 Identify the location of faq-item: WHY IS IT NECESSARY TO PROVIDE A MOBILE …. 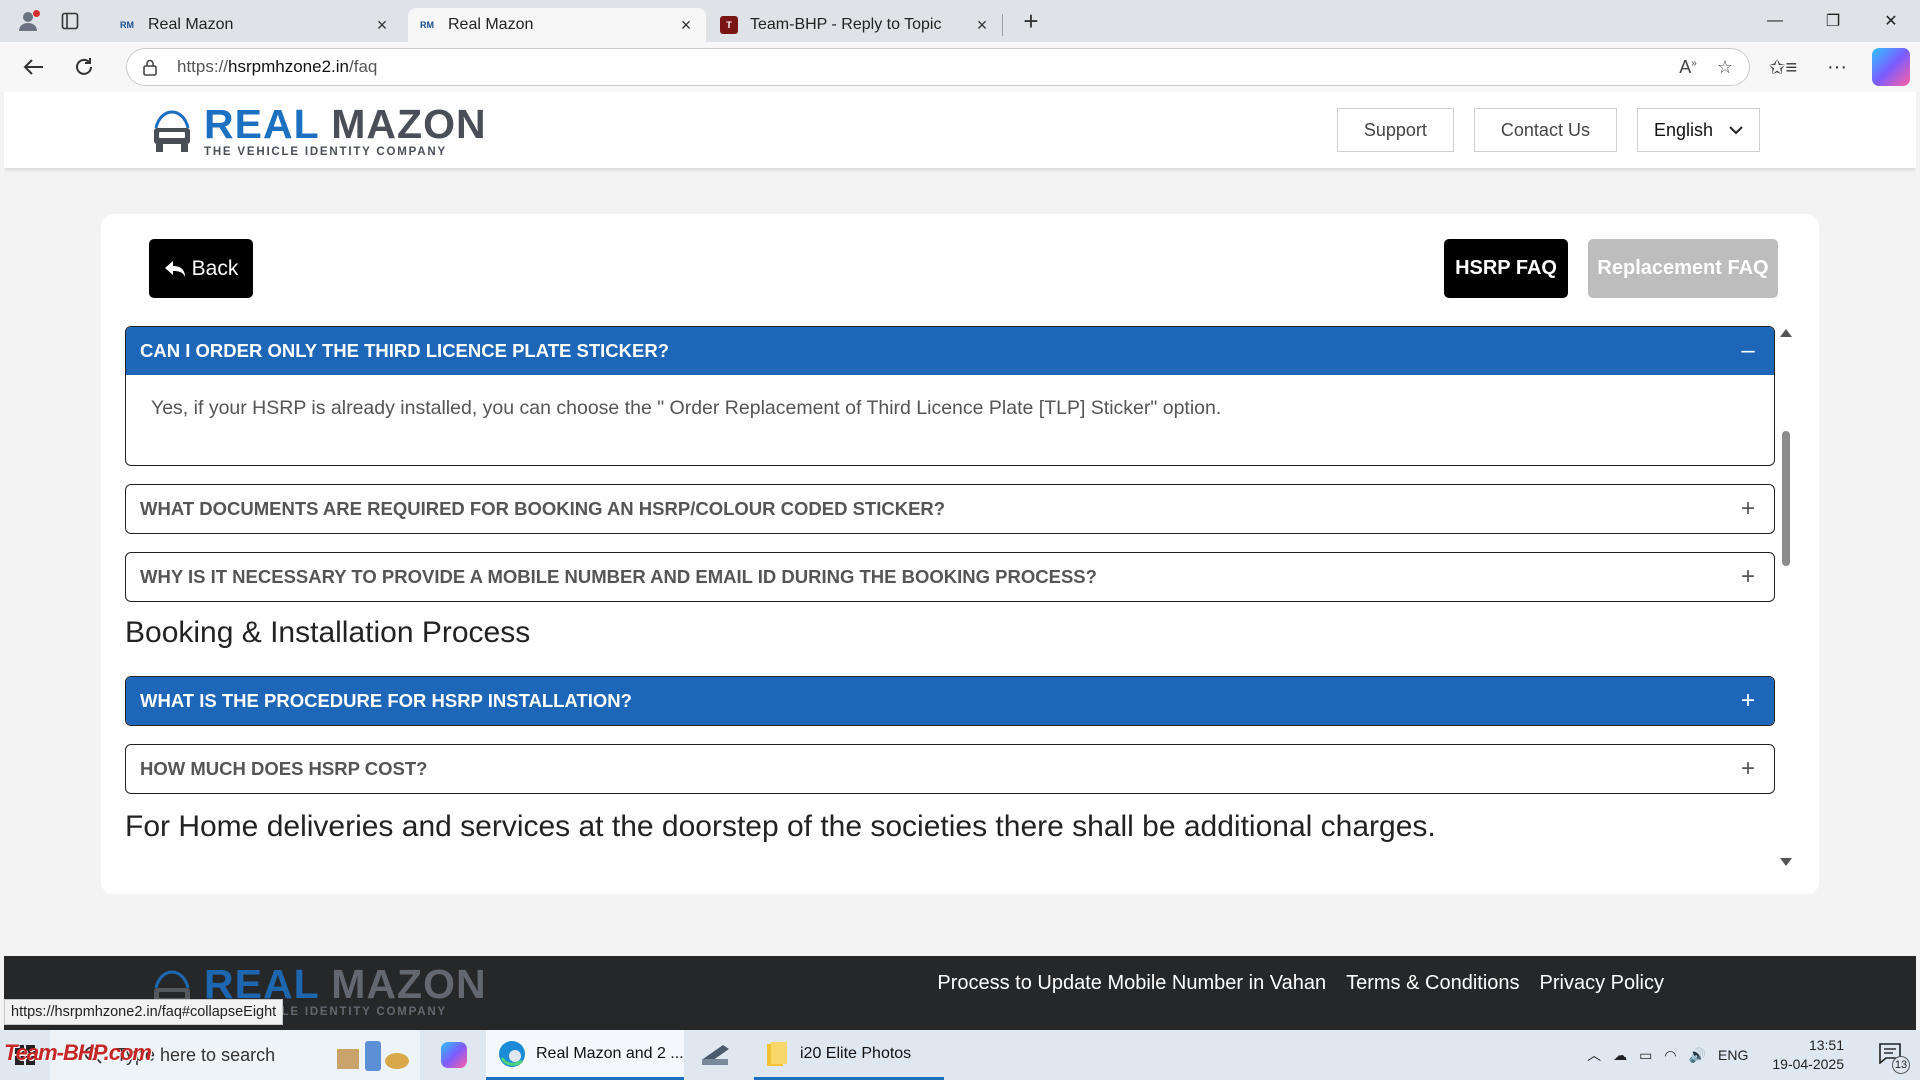
(950, 577).